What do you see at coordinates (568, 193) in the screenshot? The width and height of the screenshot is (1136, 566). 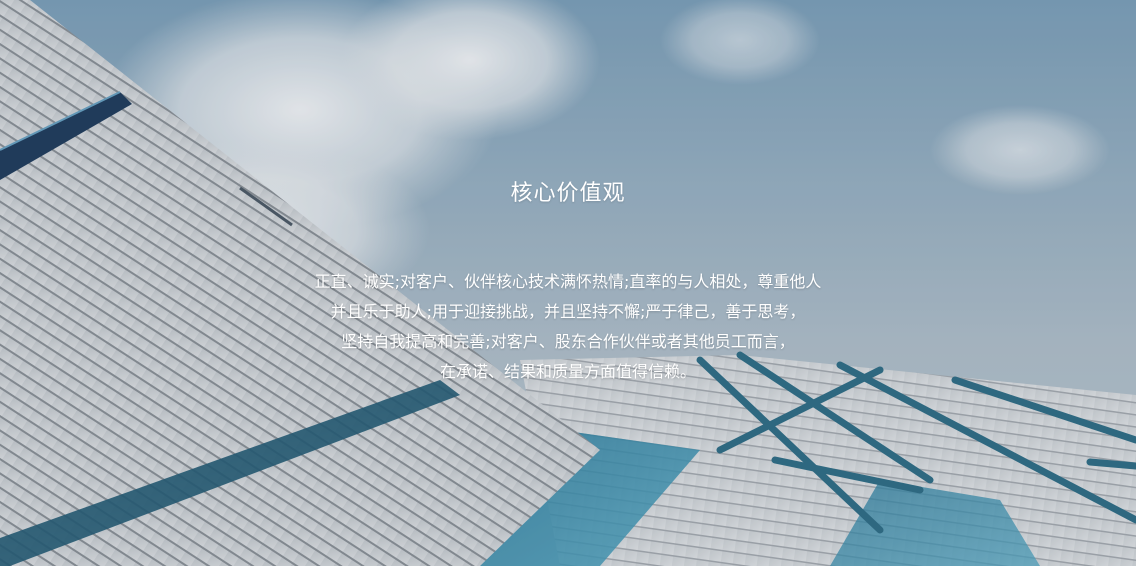 I see `section-title: 核心价值观` at bounding box center [568, 193].